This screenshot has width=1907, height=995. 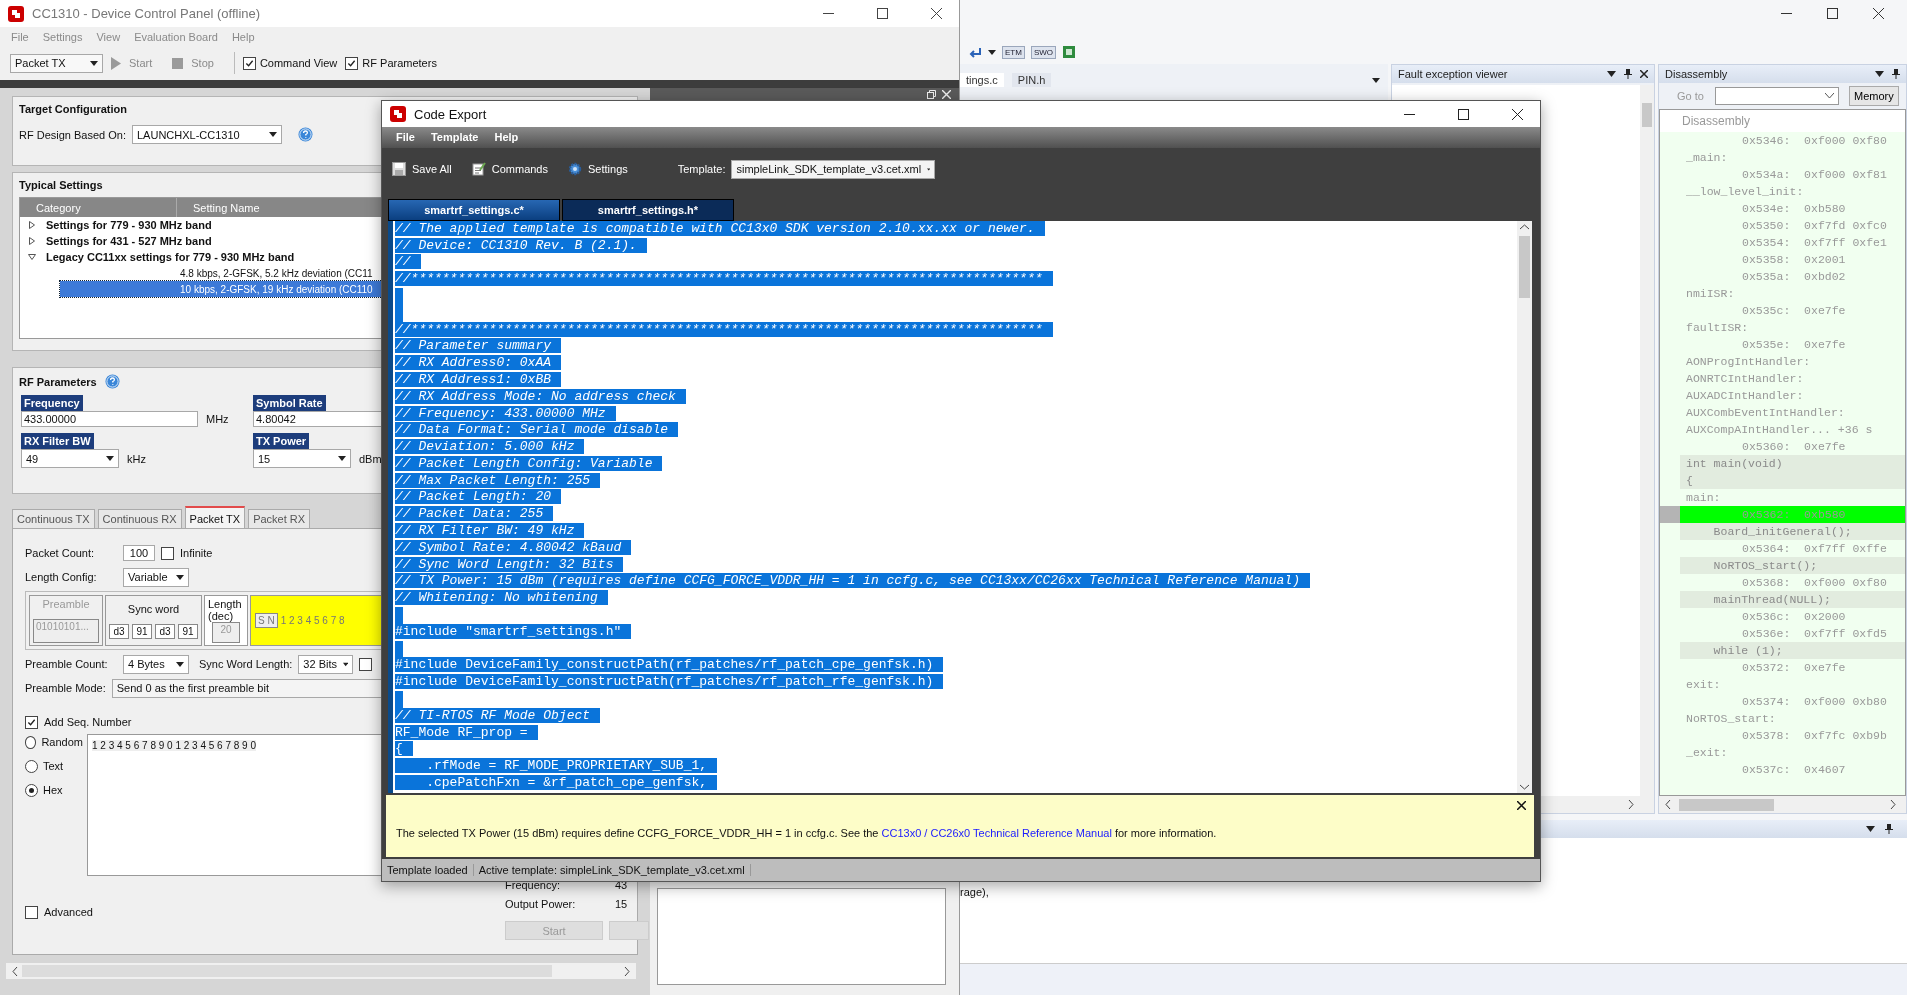 I want to click on field-label: Preamble Mode:, so click(x=65, y=688).